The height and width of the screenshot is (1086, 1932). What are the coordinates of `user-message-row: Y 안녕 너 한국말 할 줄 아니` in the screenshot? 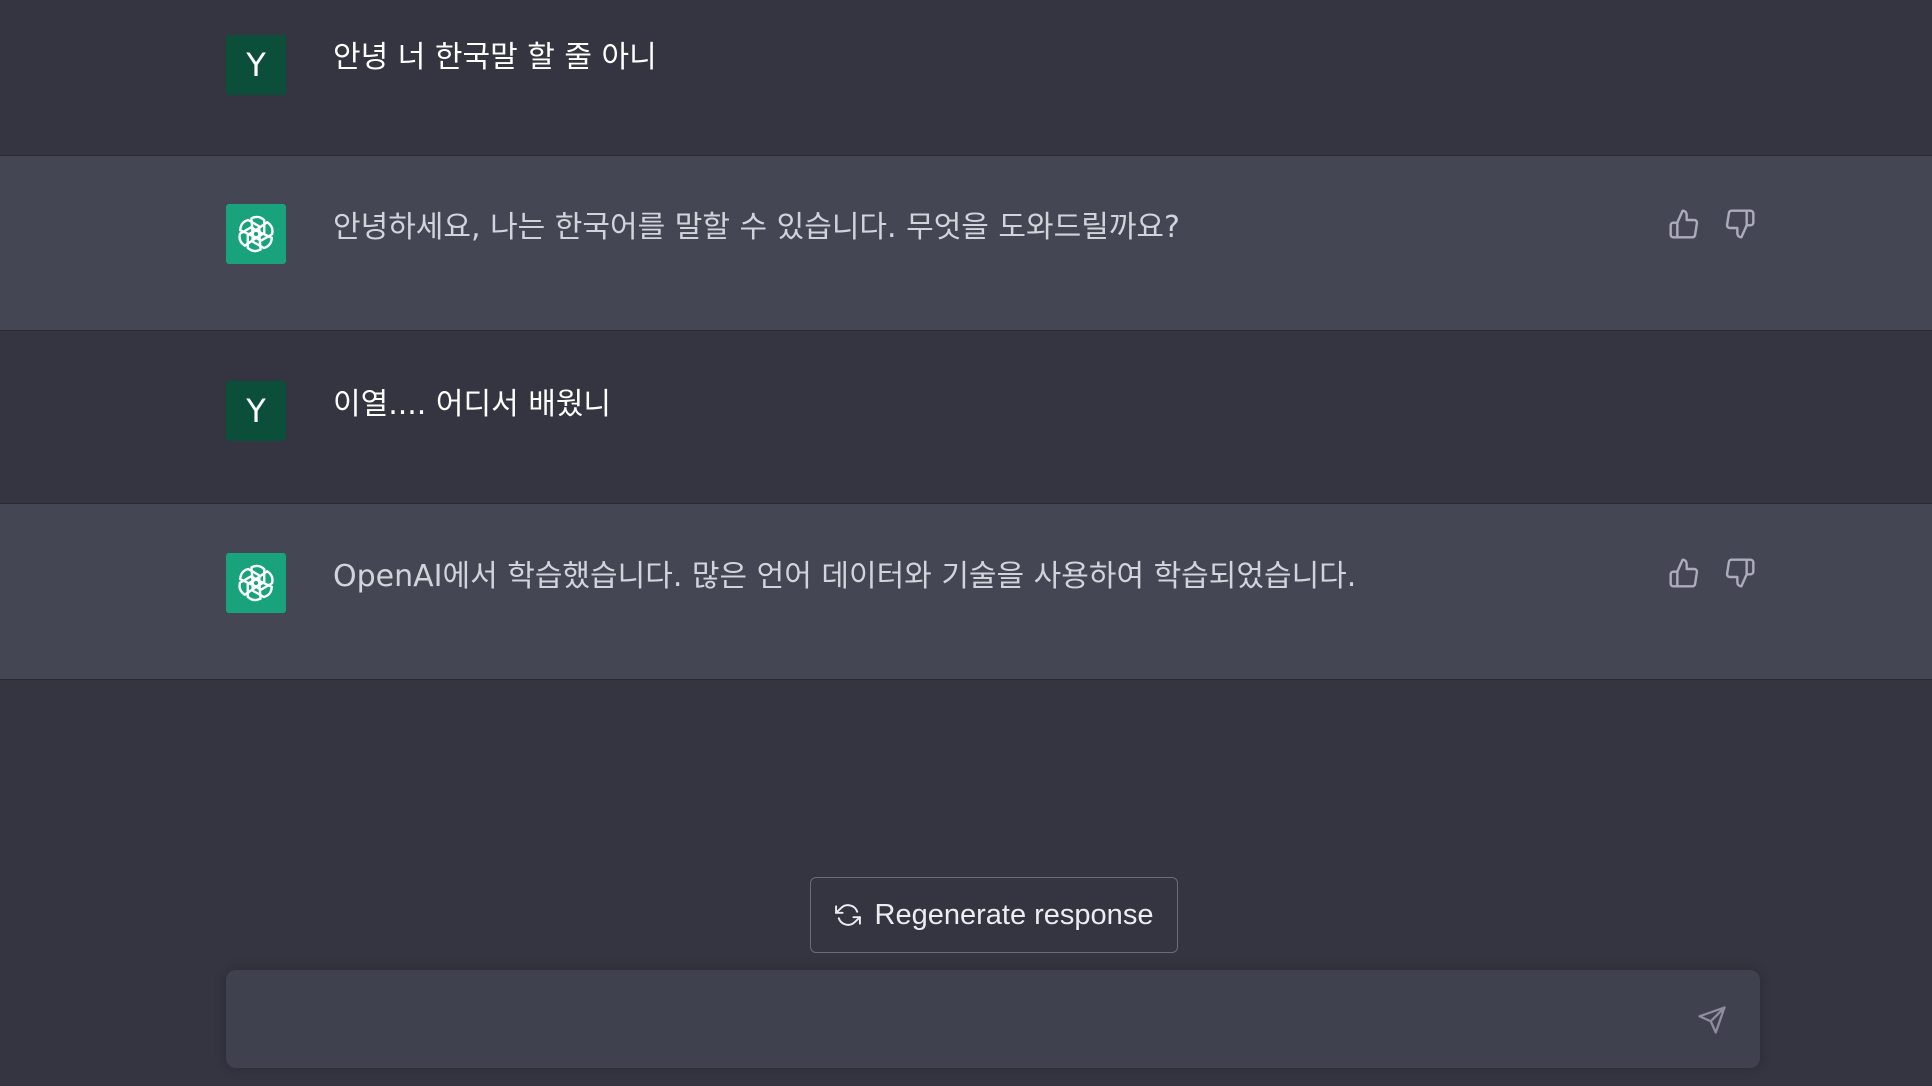 It's located at (966, 78).